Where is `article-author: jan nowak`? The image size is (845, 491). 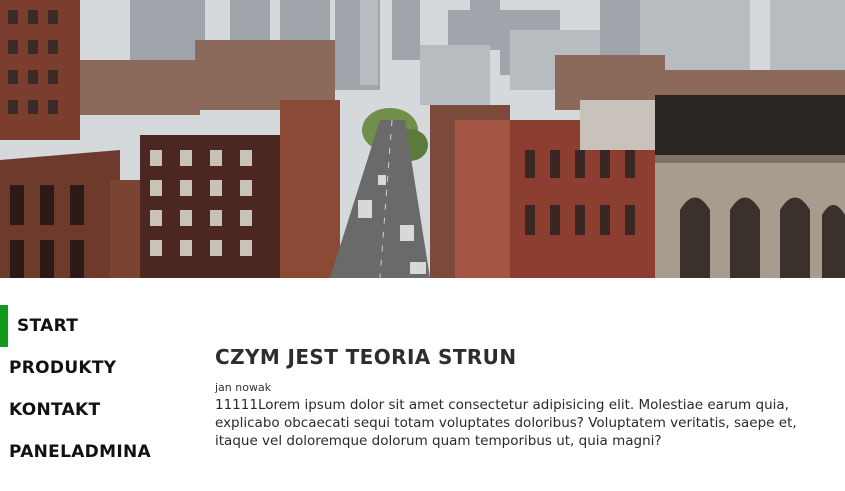
article-author: jan nowak is located at coordinates (243, 387).